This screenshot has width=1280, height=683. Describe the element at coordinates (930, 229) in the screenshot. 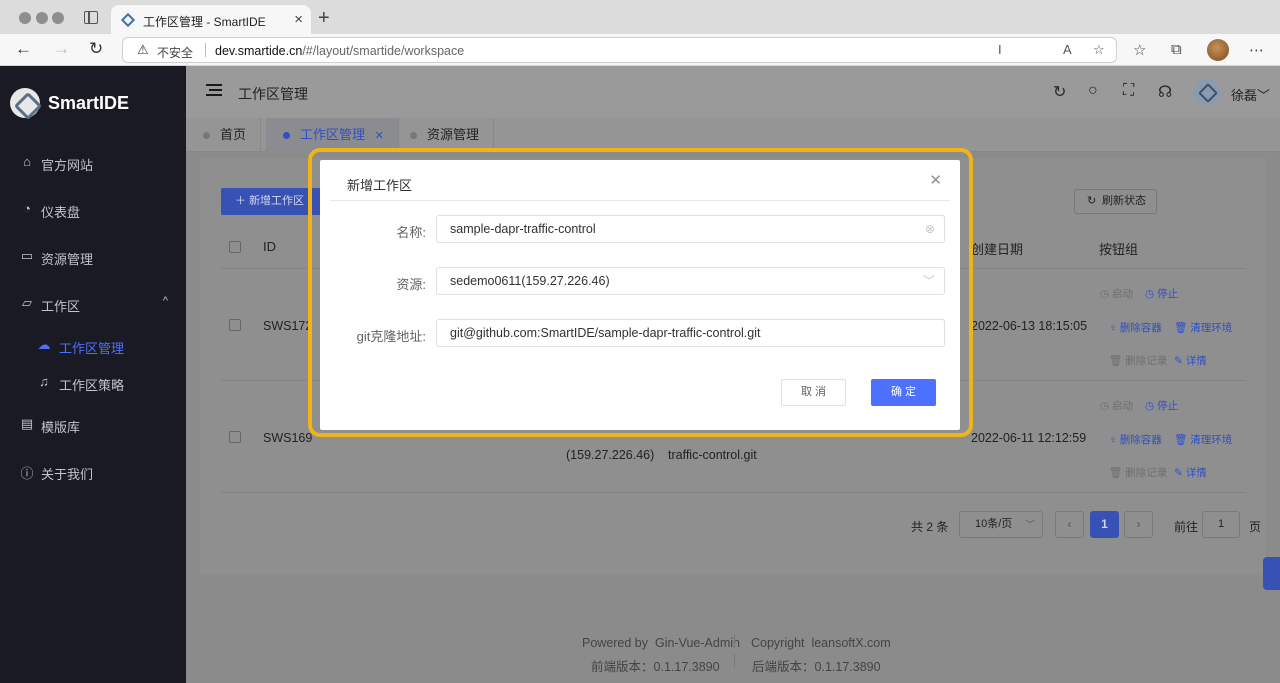

I see `clear-icon: ⊗` at that location.